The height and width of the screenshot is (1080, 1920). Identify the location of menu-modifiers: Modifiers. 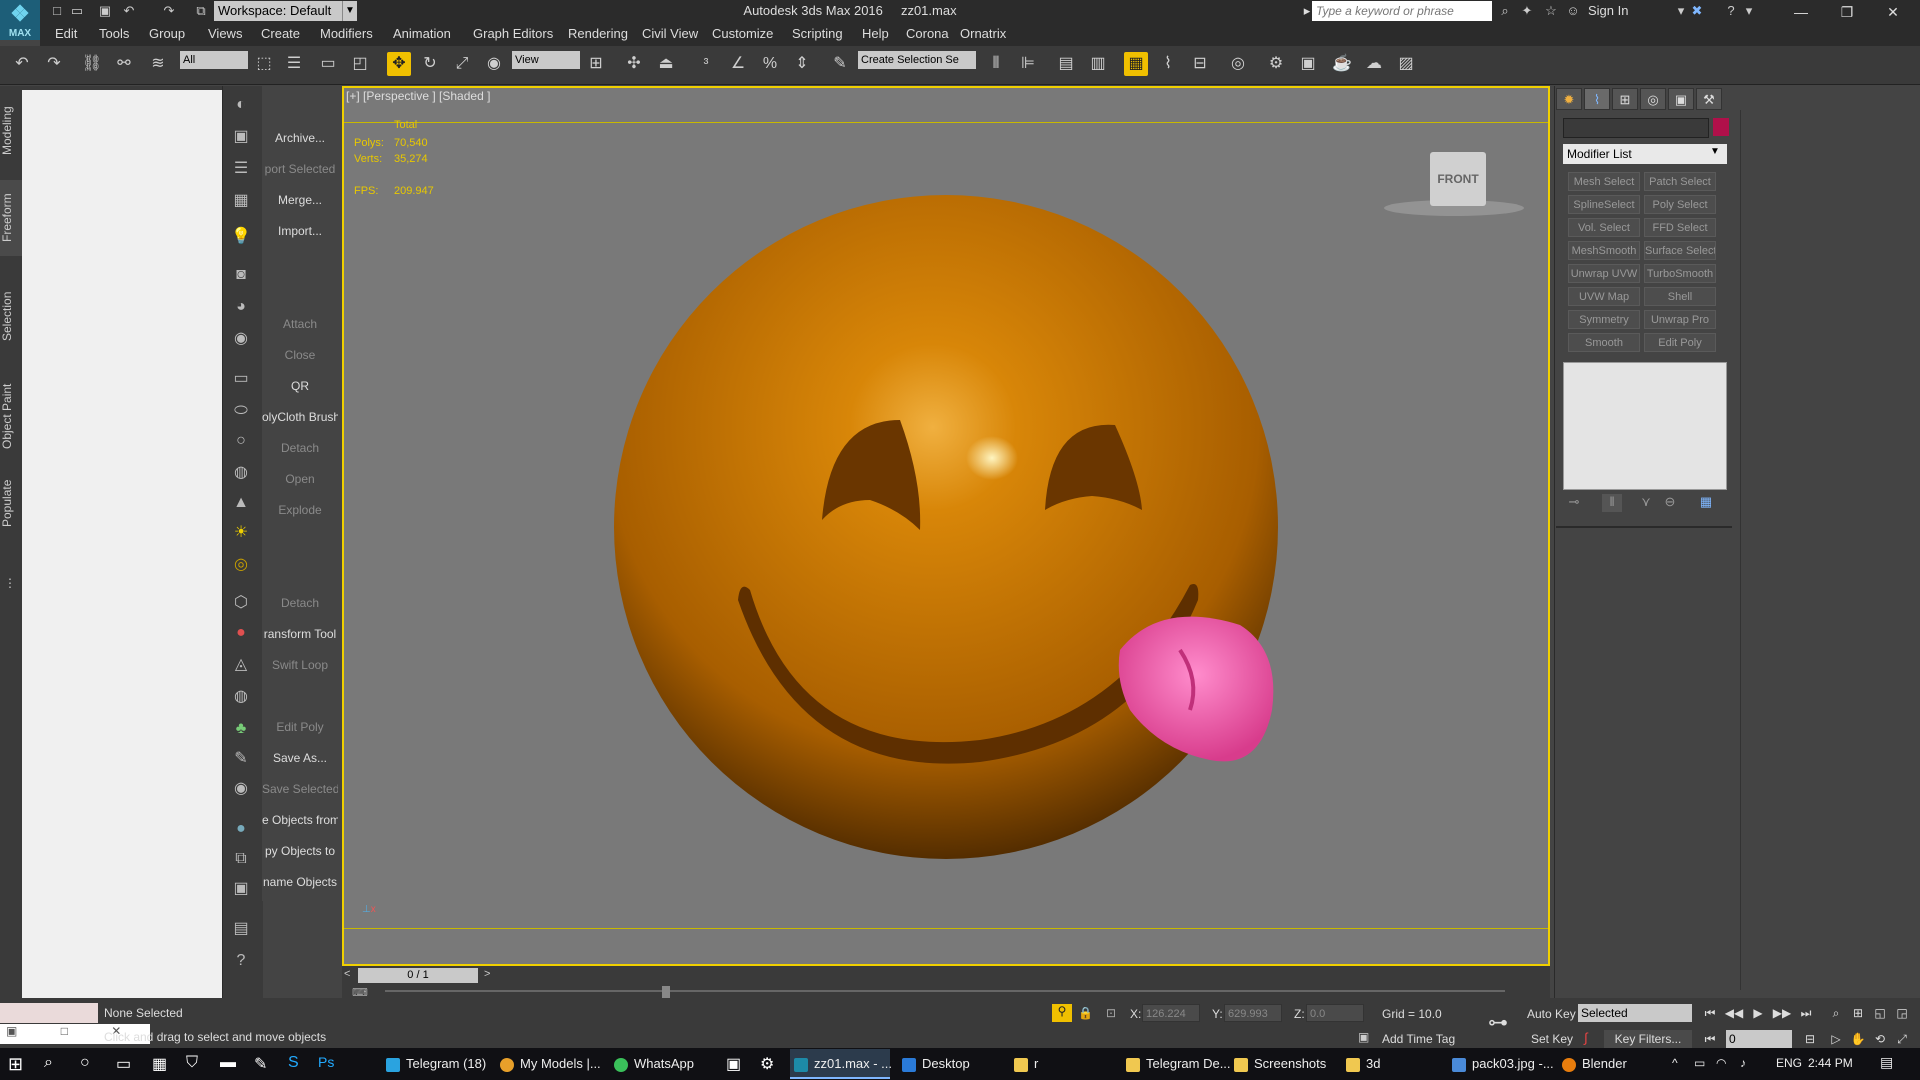
(346, 33).